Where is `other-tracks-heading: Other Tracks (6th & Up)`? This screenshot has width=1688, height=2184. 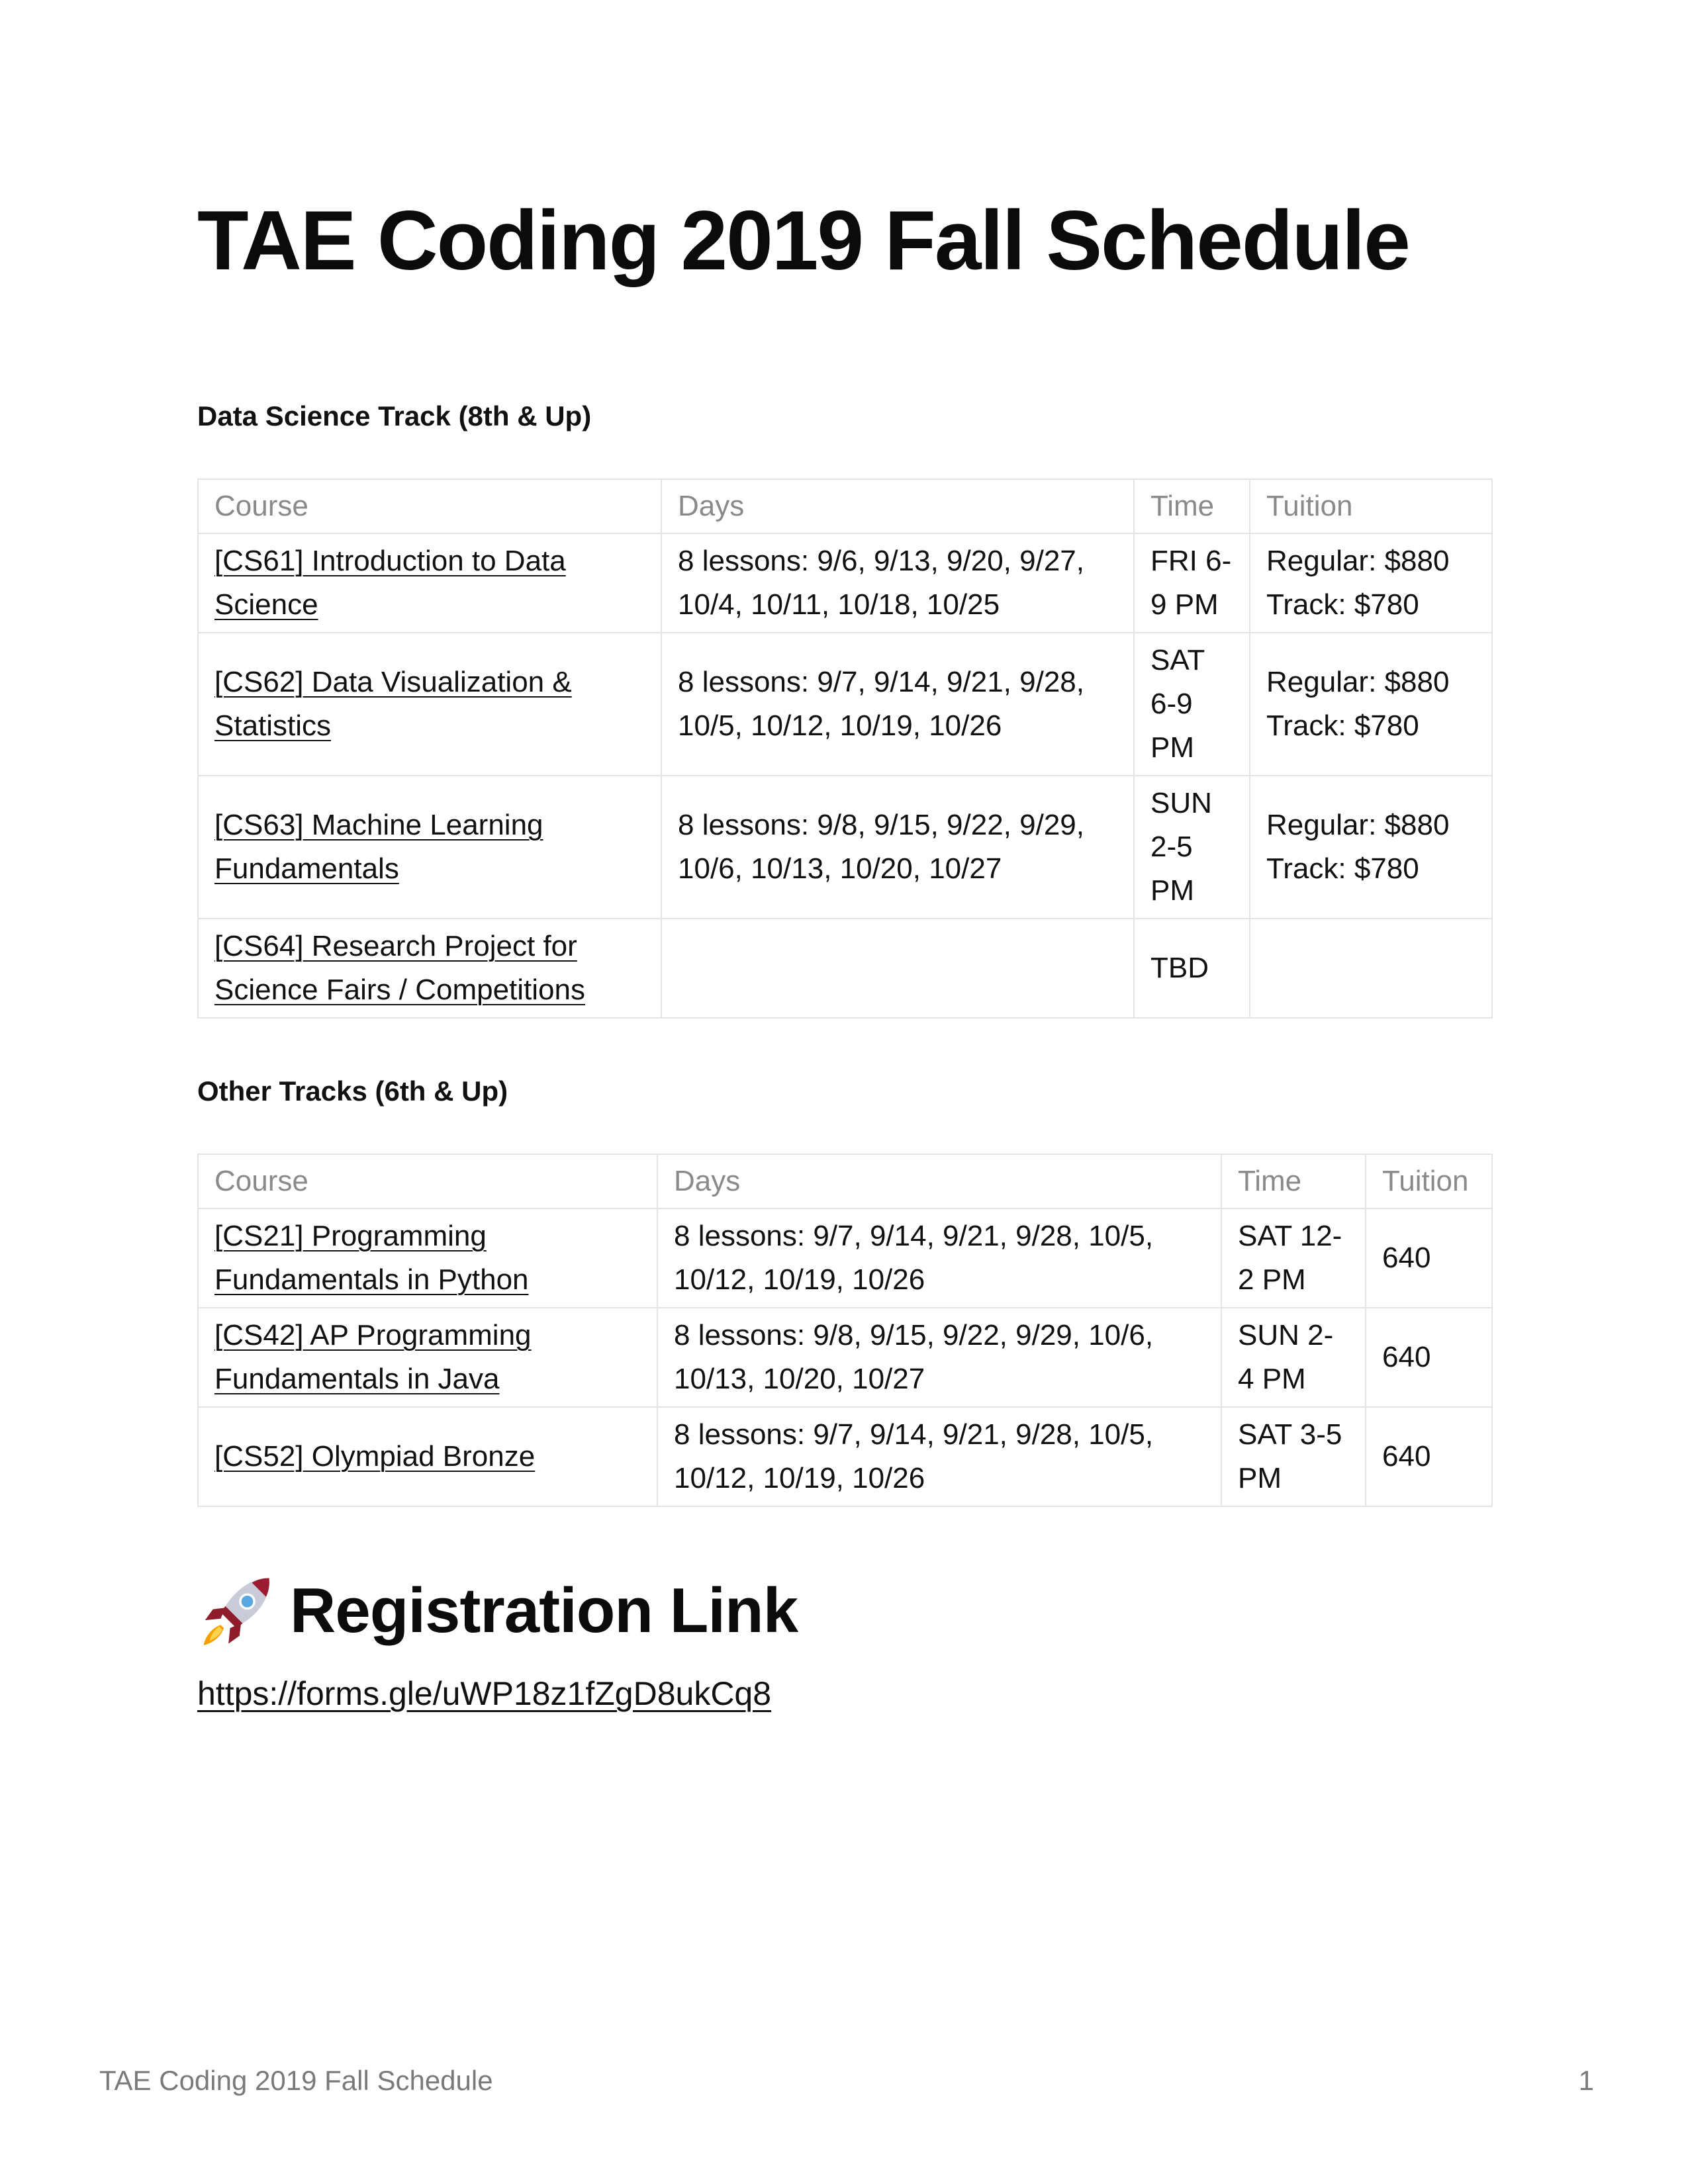
other-tracks-heading: Other Tracks (6th & Up) is located at coordinates (352, 1091).